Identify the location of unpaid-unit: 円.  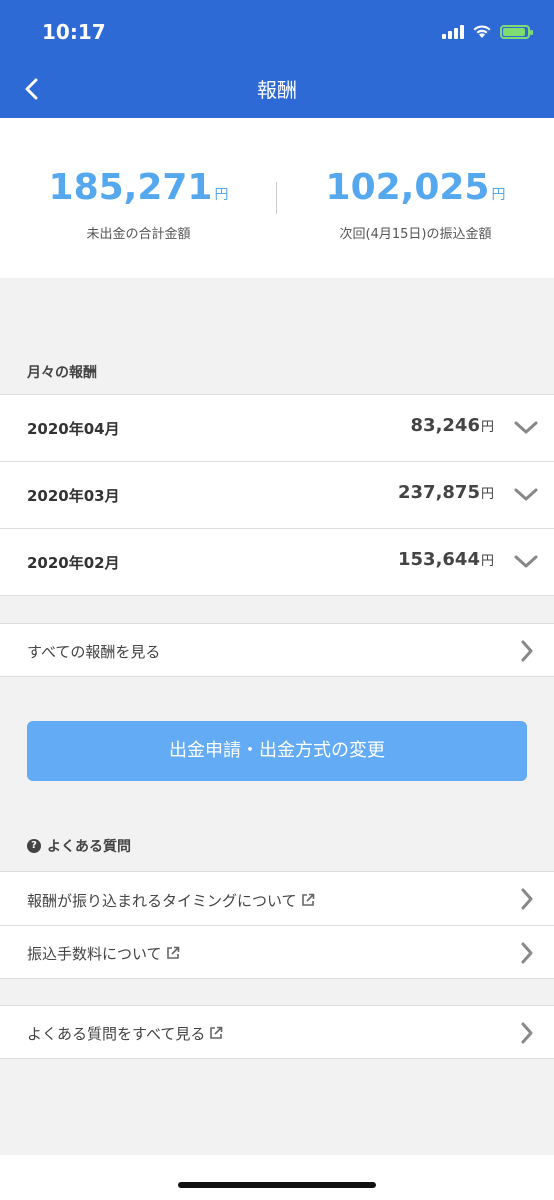
(221, 195).